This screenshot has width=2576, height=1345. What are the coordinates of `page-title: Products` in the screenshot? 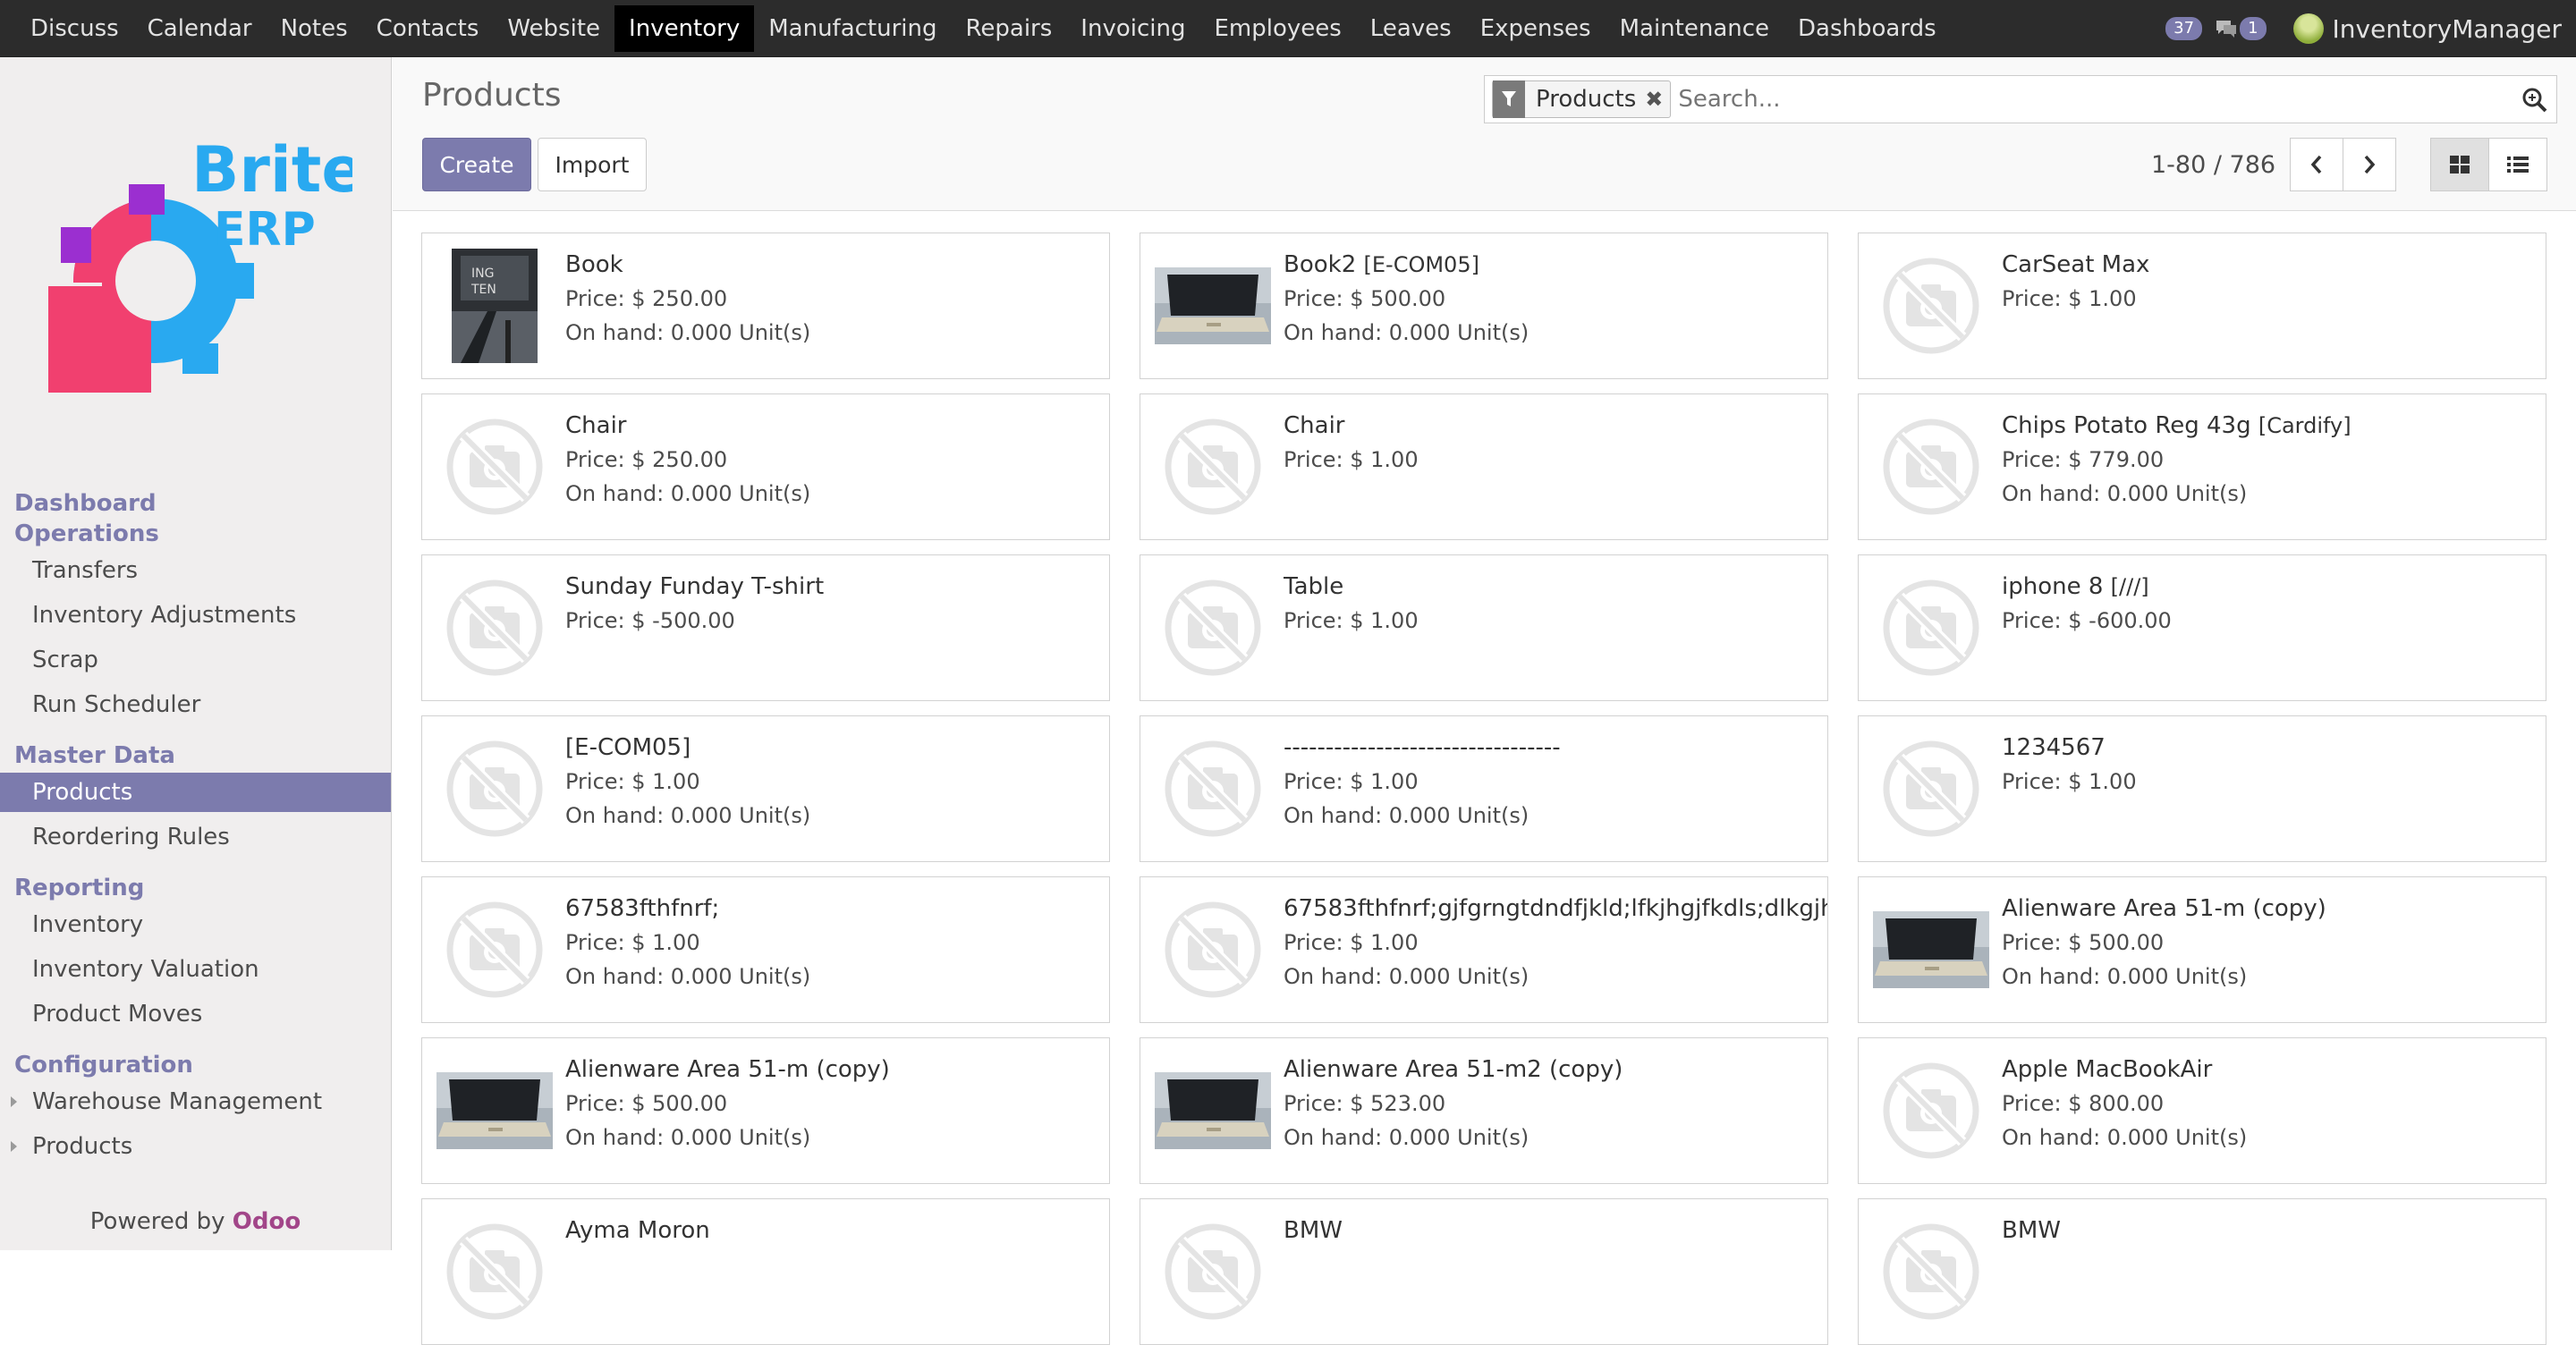 It's located at (492, 95).